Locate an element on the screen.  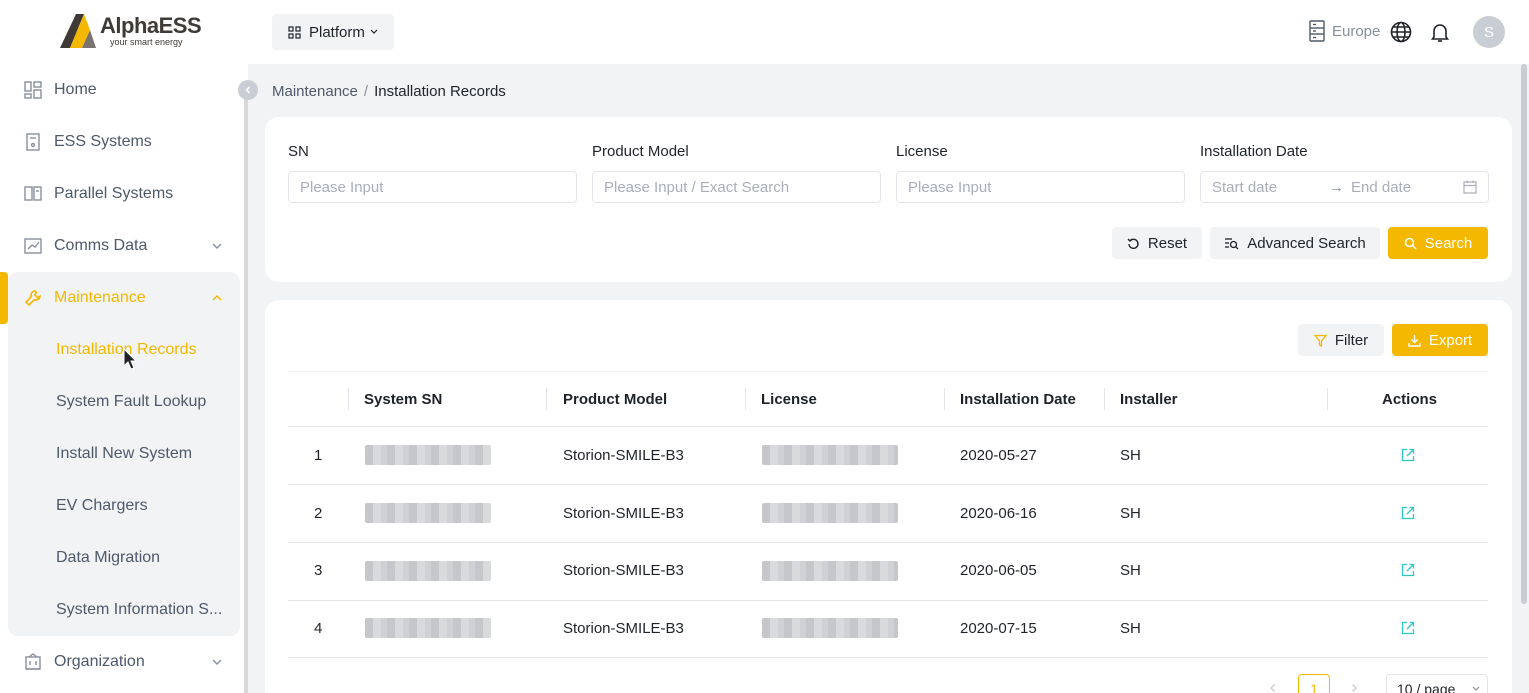
apps-grid-icon is located at coordinates (294, 32).